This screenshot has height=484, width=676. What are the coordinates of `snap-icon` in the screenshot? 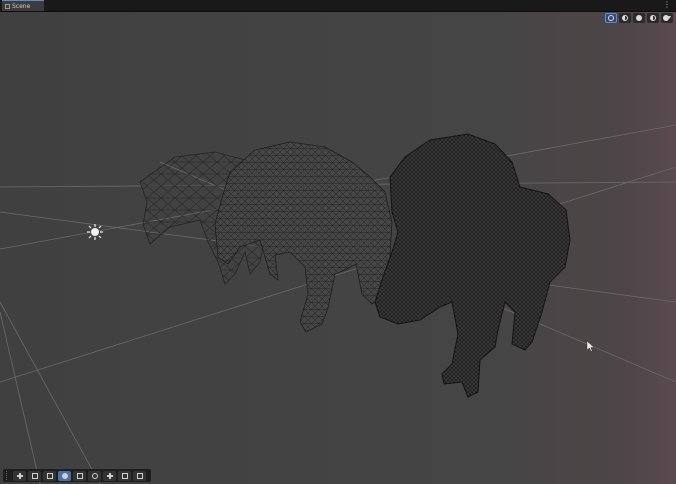 It's located at (124, 475).